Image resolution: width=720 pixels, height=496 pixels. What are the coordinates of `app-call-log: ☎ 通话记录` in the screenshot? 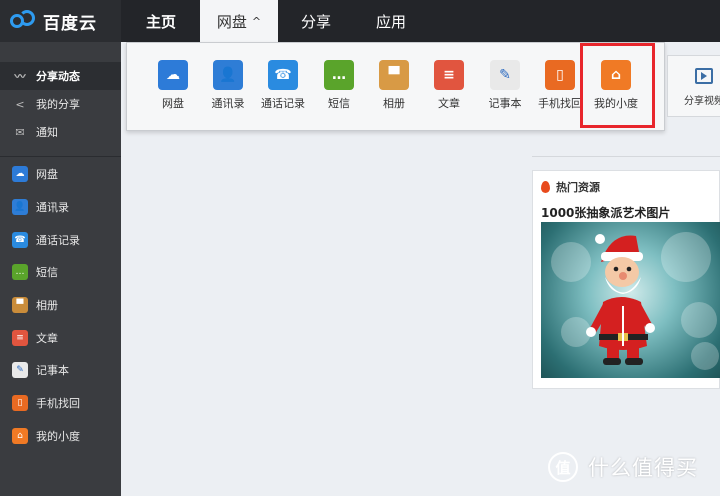 It's located at (283, 85).